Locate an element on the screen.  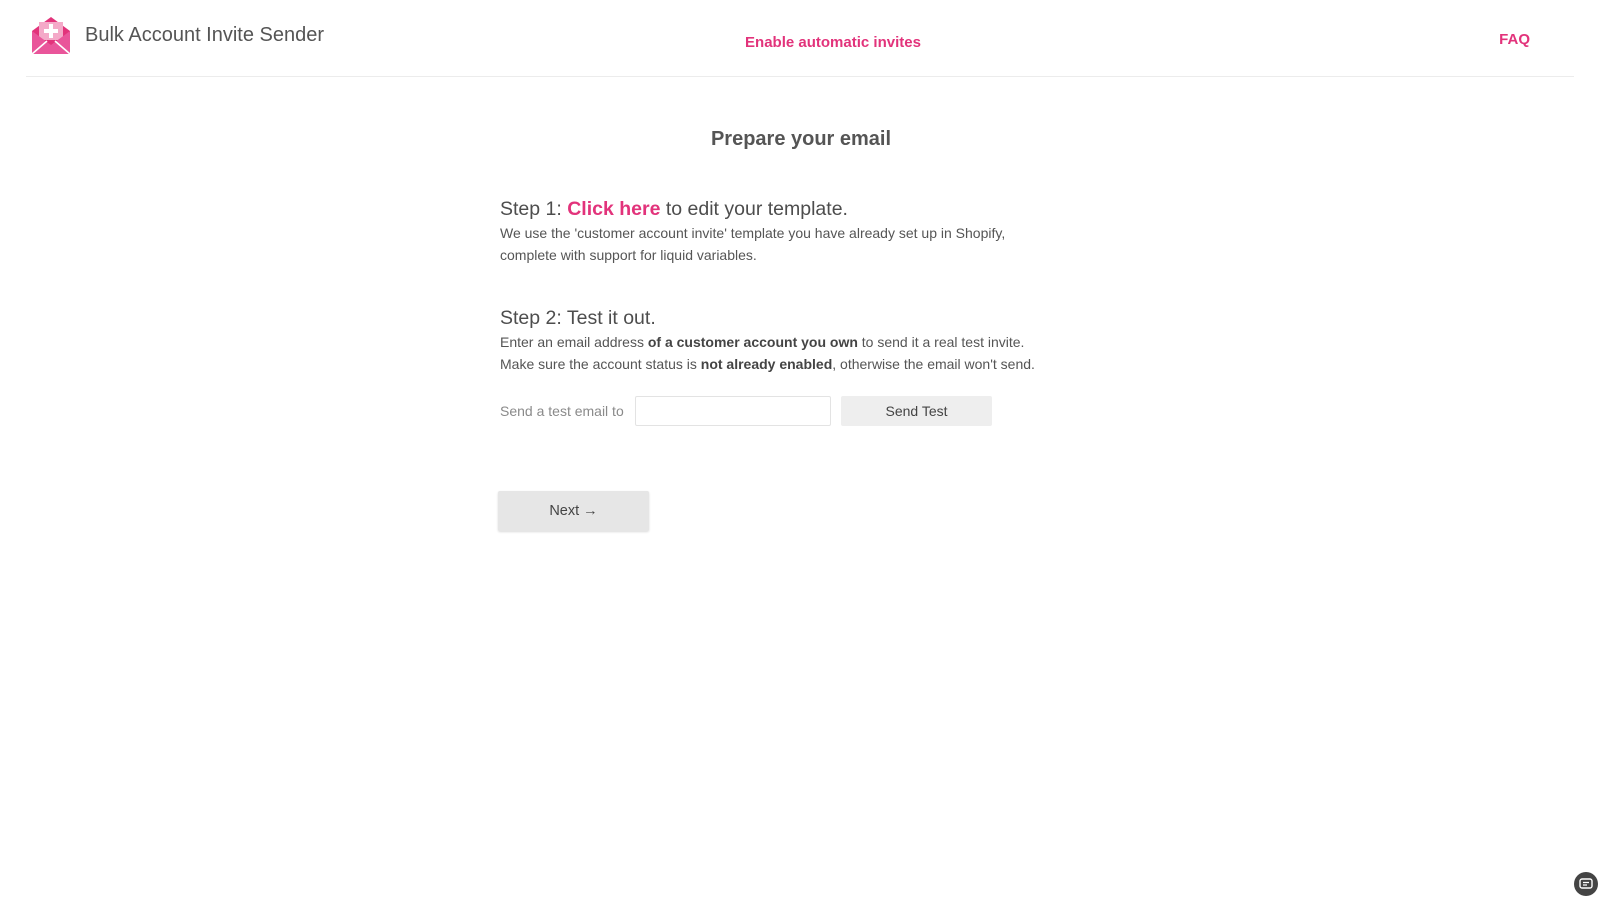
enable-automatic-invites-link: Enable automatic invites is located at coordinates (833, 42).